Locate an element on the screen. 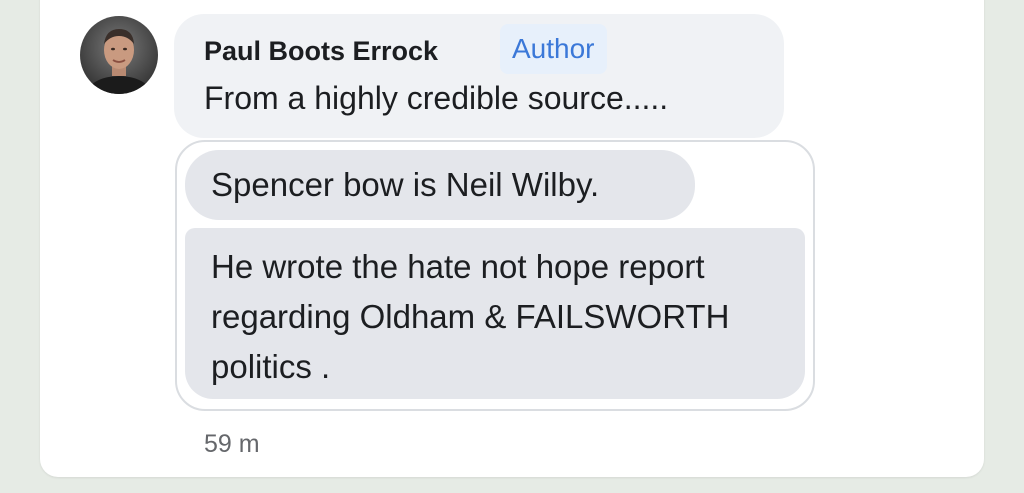 The image size is (1024, 493). author-name: Paul Boots Errock is located at coordinates (321, 51).